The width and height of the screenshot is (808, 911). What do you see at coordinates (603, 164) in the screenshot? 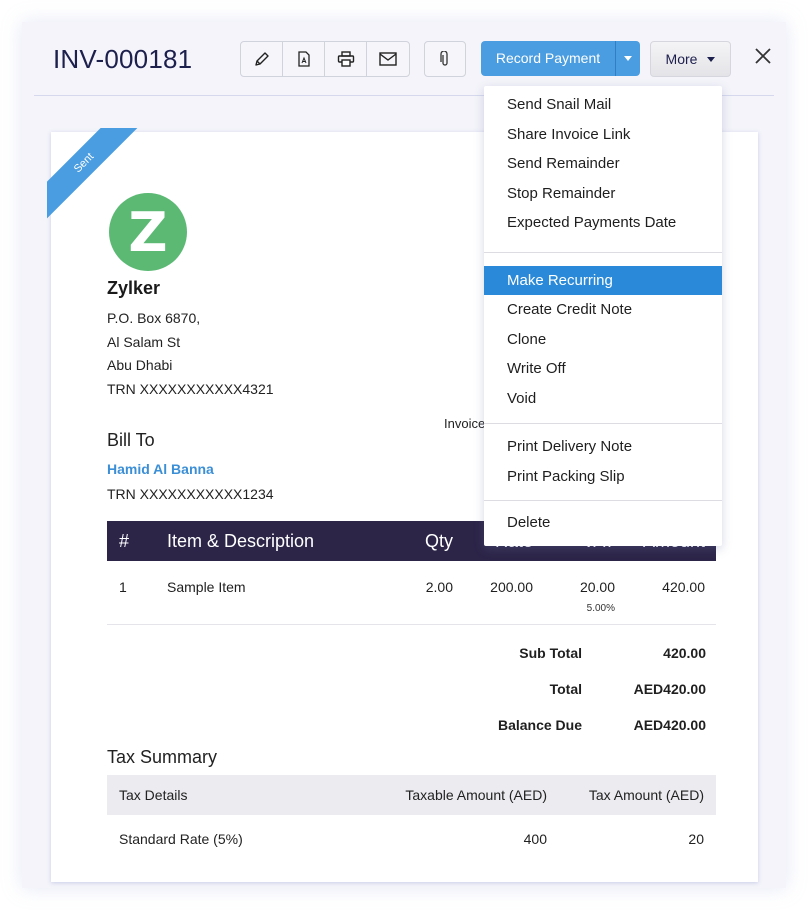
I see `menu-item-send-remainder: Send Remainder` at bounding box center [603, 164].